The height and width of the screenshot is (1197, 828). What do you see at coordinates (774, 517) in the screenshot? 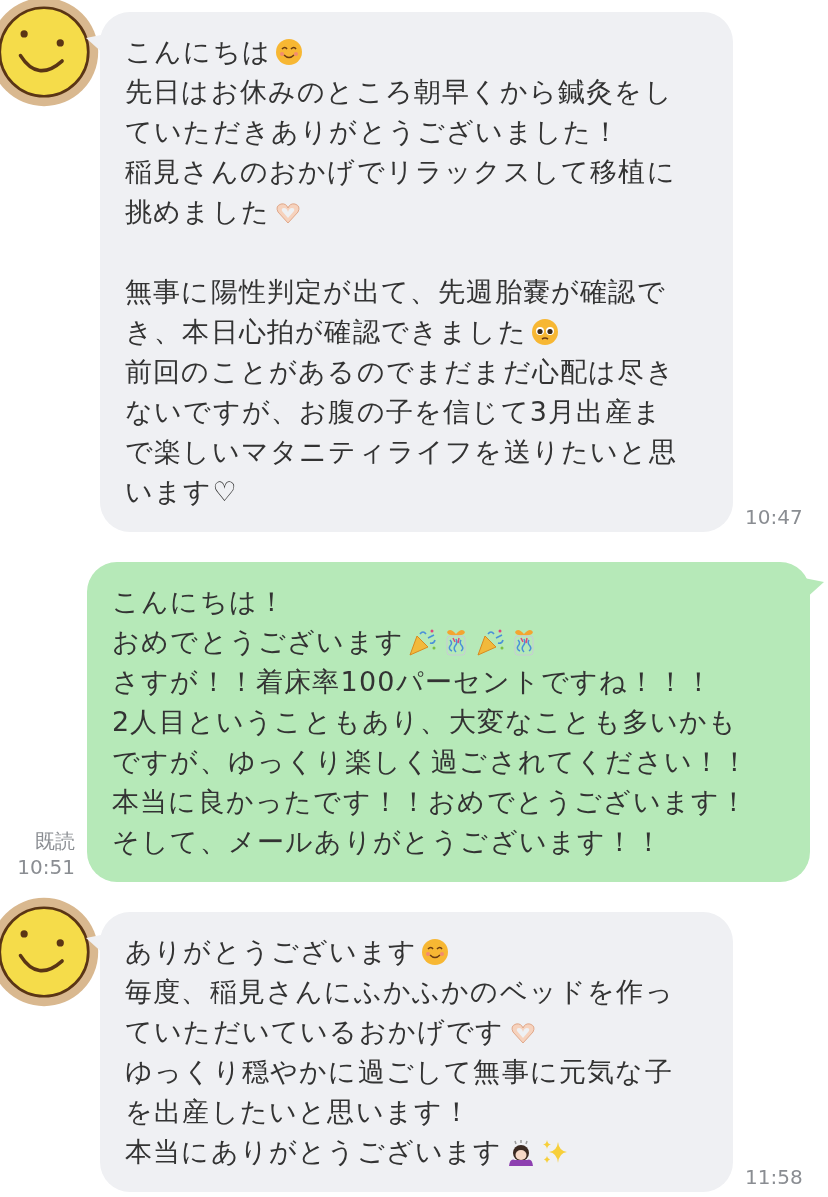
I see `message-time: 10:47` at bounding box center [774, 517].